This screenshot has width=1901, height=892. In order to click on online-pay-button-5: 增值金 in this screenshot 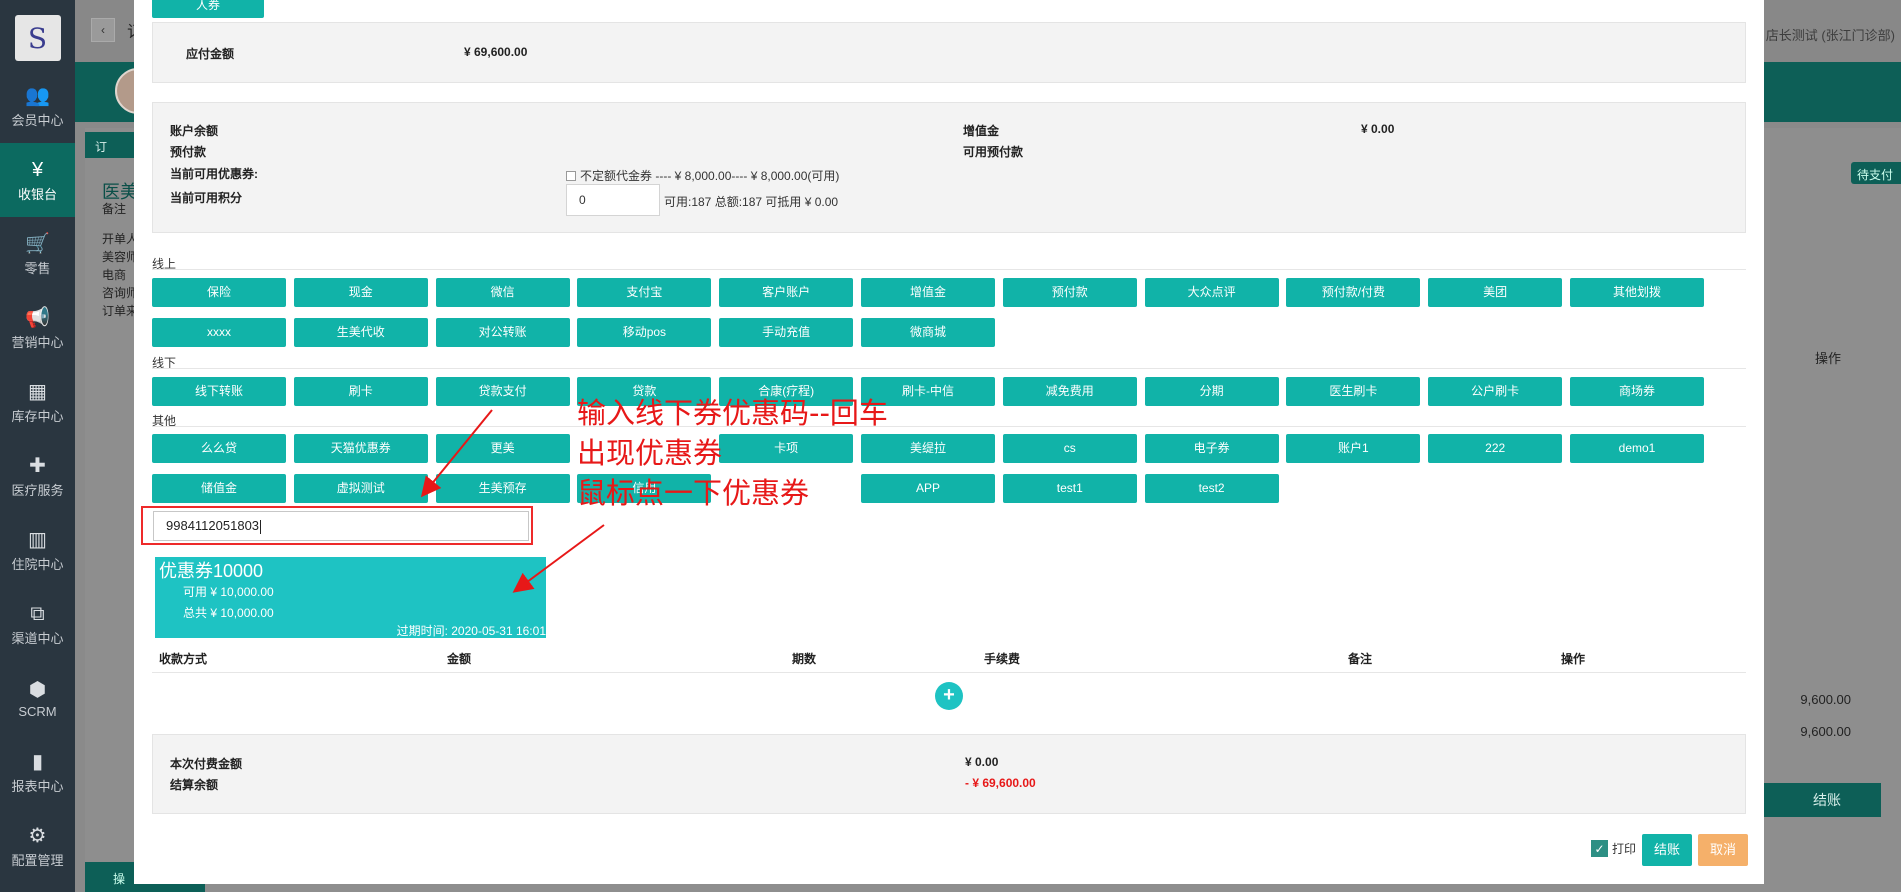, I will do `click(928, 292)`.